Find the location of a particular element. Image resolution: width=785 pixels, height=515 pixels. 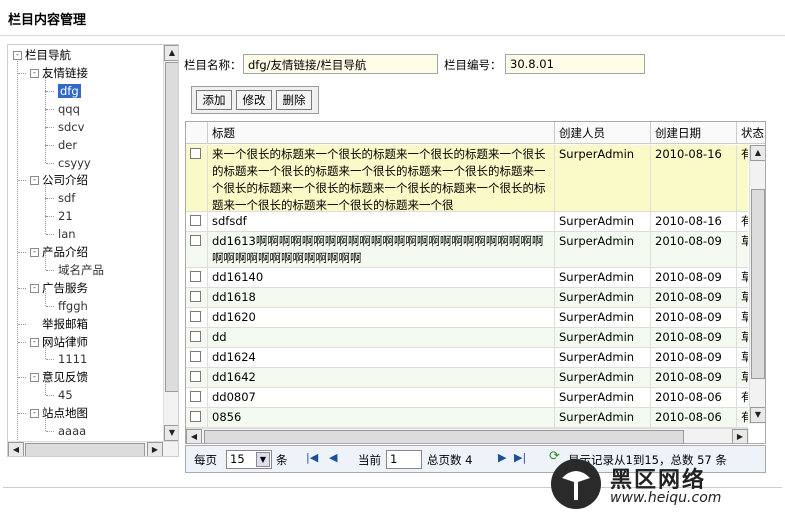

tree-leaf: aaaa is located at coordinates (72, 431).